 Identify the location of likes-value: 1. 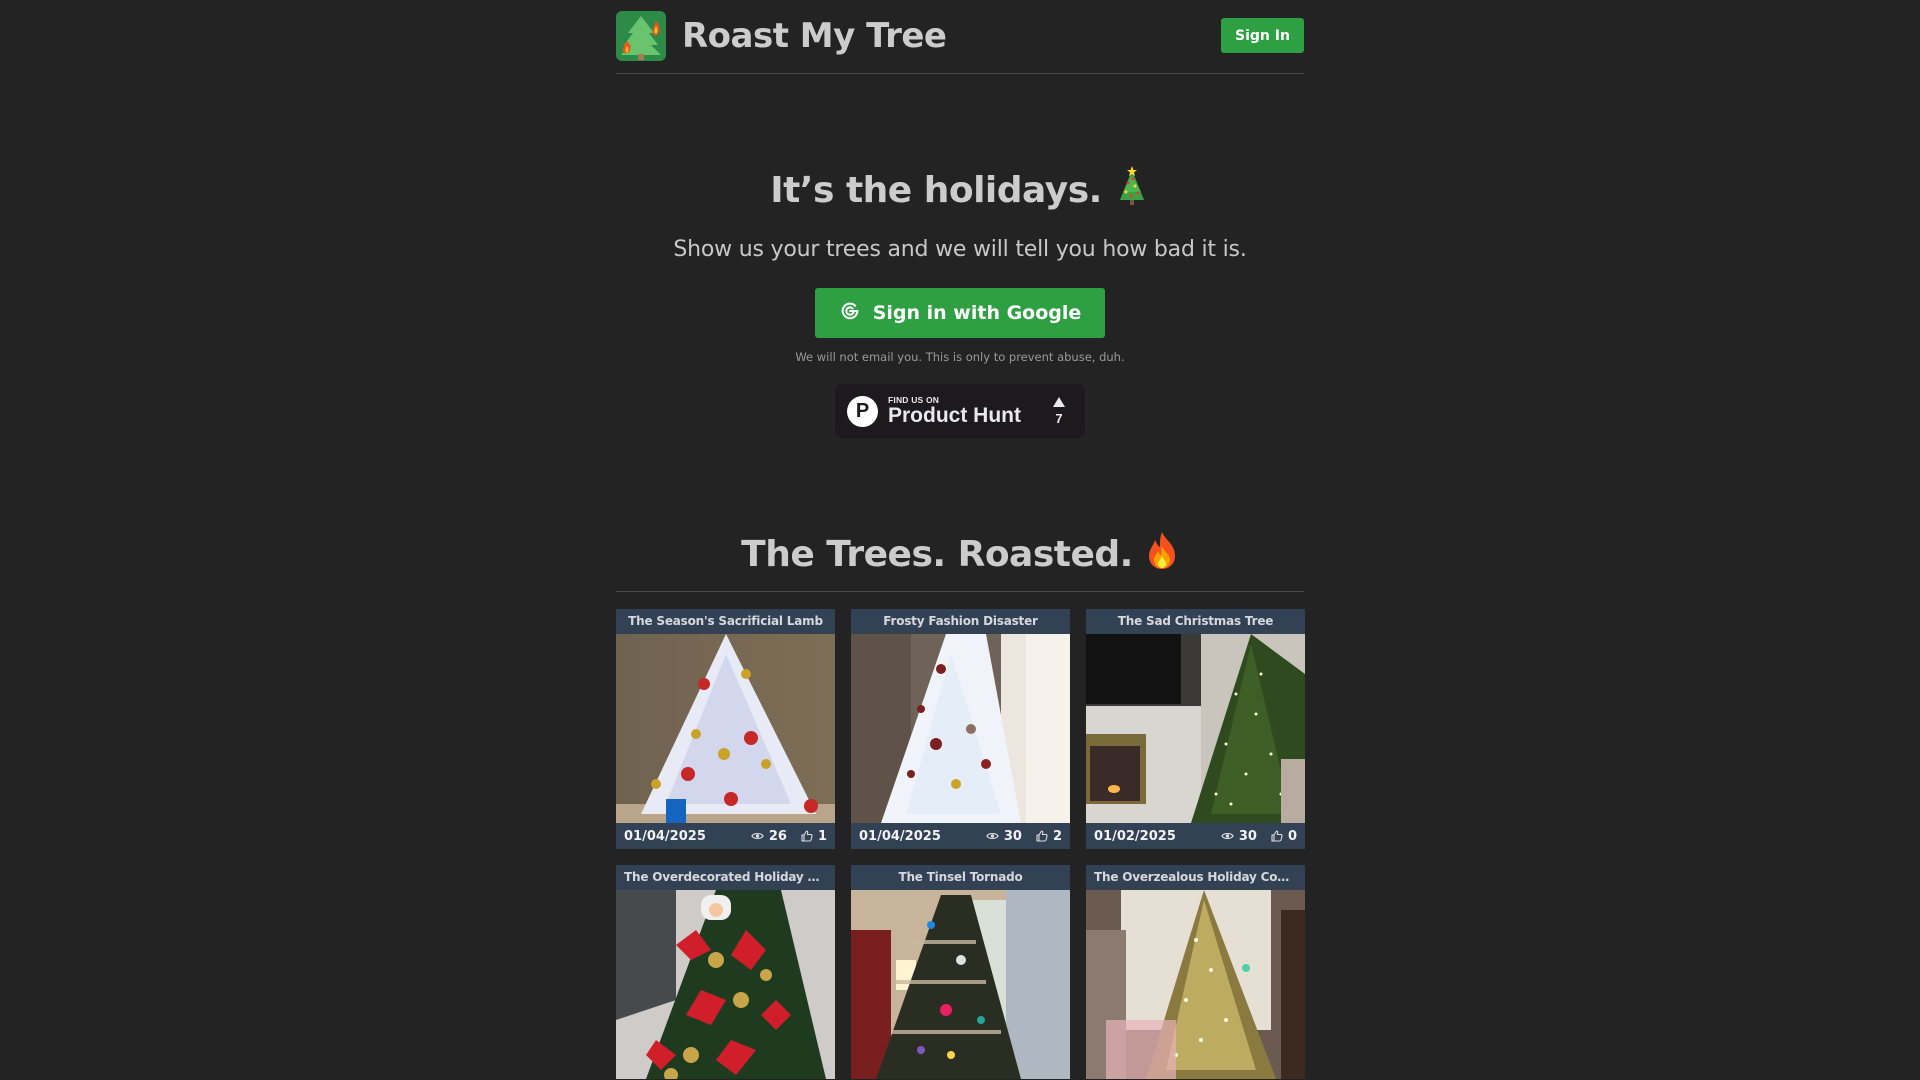
(822, 836).